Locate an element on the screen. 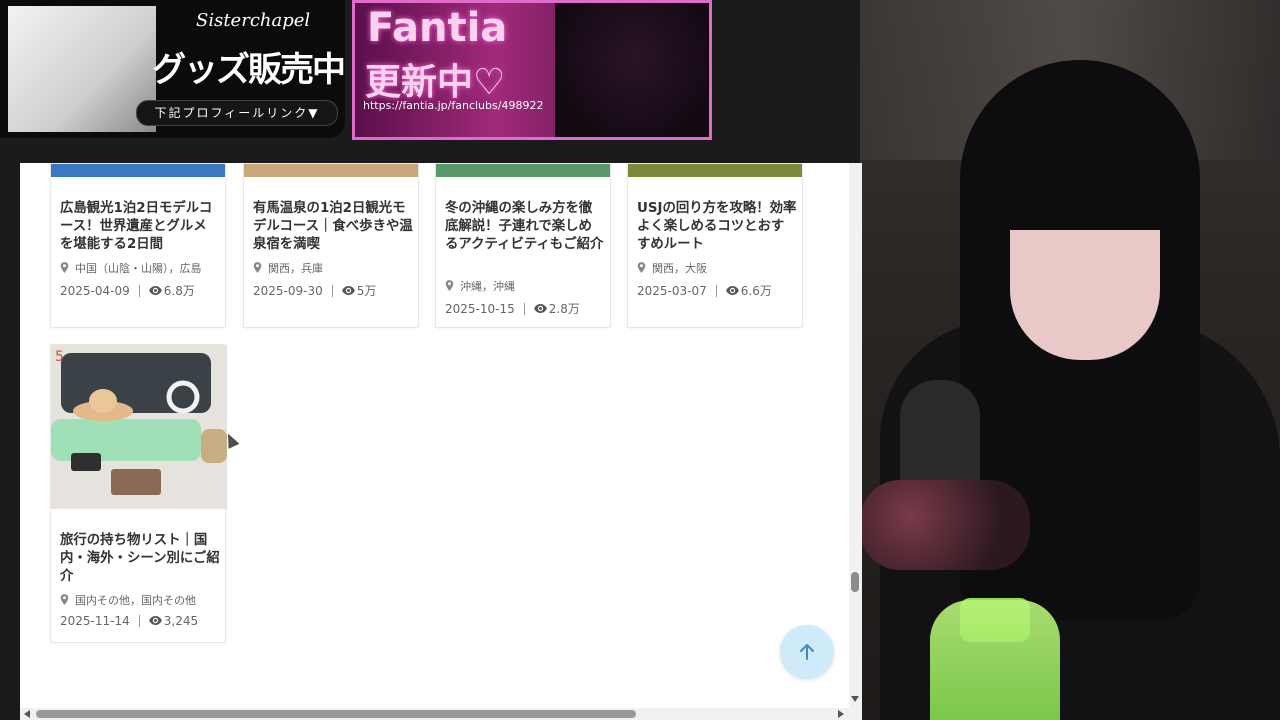 Image resolution: width=1280 pixels, height=720 pixels. article-location: 関西，大阪 is located at coordinates (672, 268).